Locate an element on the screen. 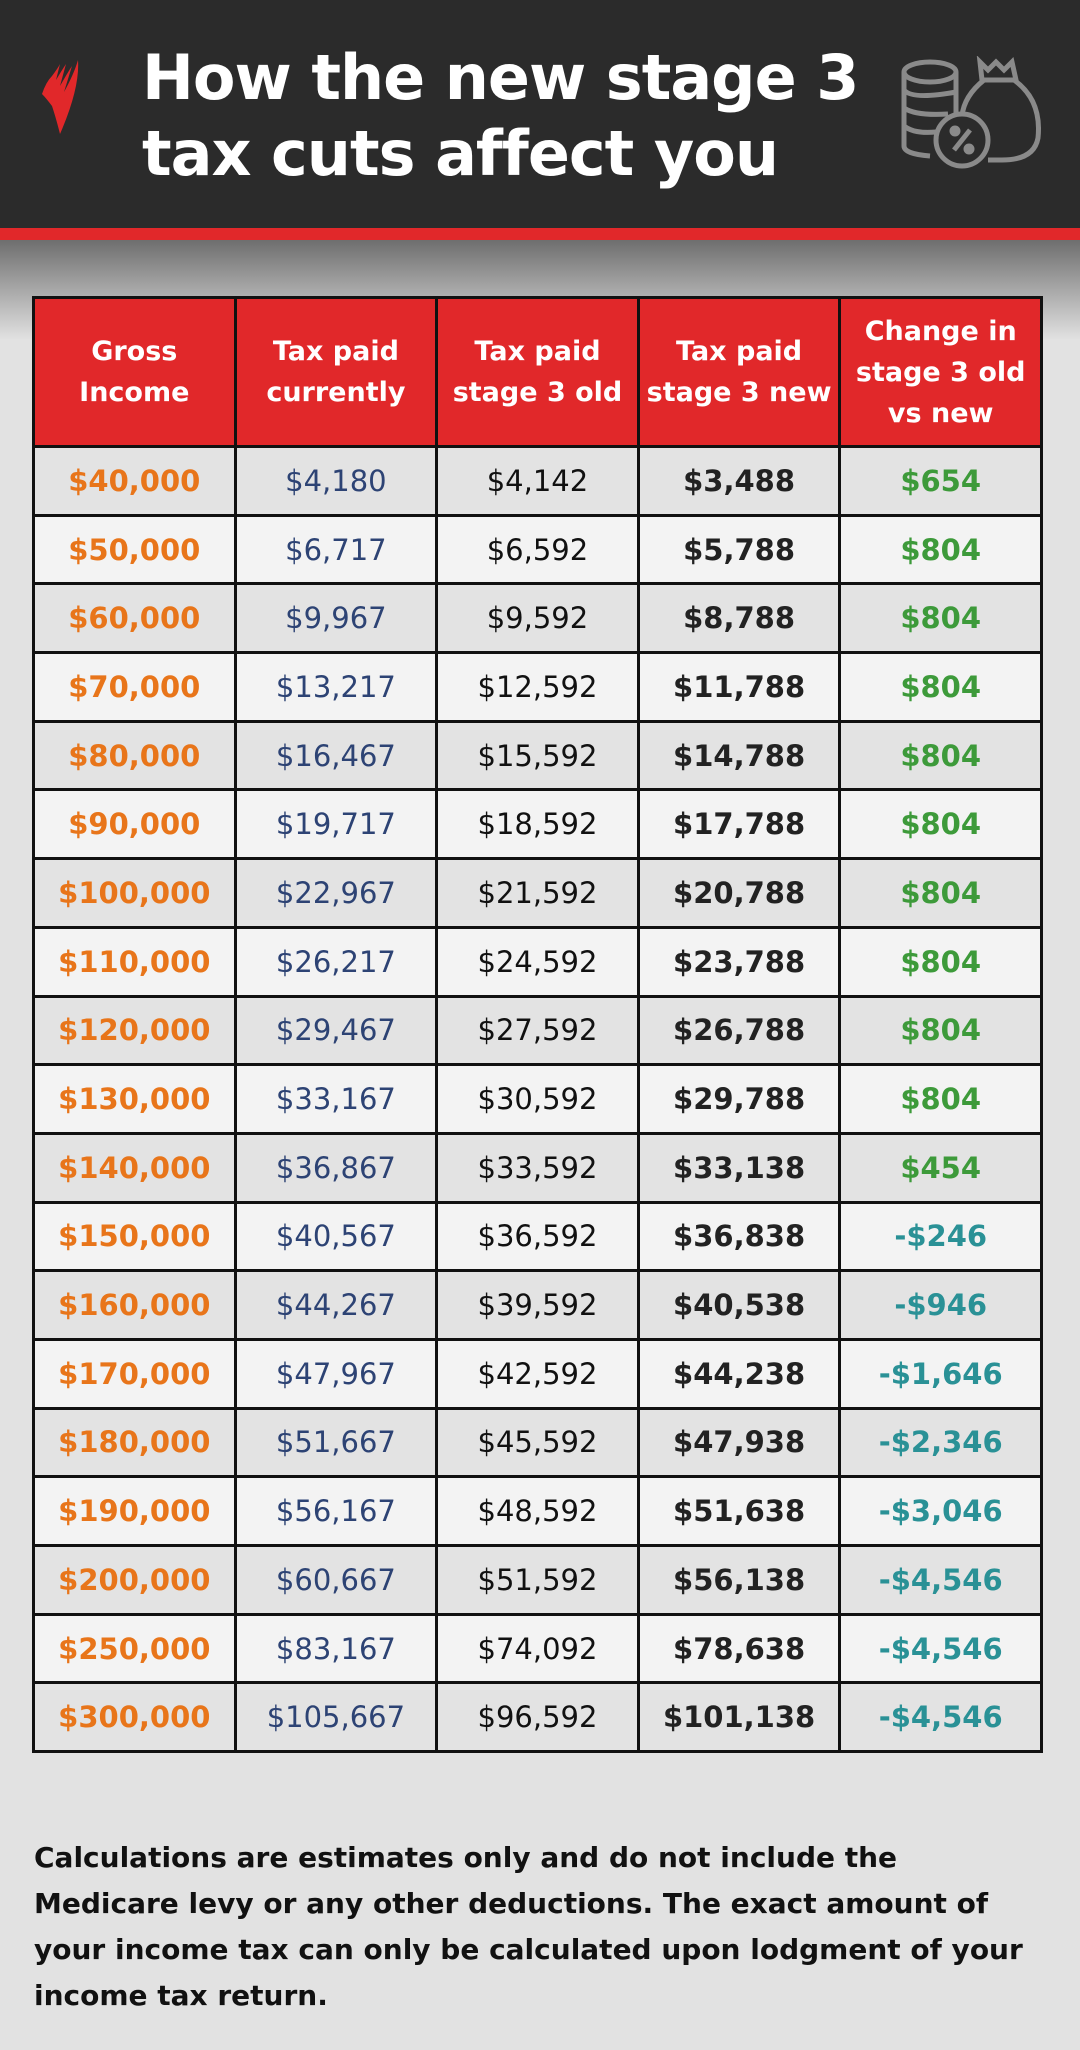  cell-current: $44,267 is located at coordinates (336, 1305).